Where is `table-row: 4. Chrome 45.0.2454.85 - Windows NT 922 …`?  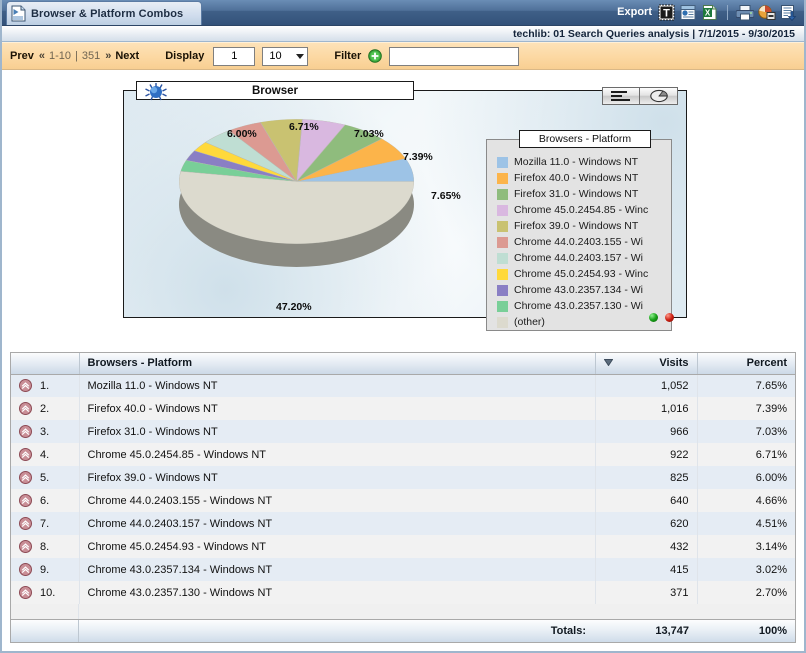
table-row: 4. Chrome 45.0.2454.85 - Windows NT 922 … is located at coordinates (403, 454).